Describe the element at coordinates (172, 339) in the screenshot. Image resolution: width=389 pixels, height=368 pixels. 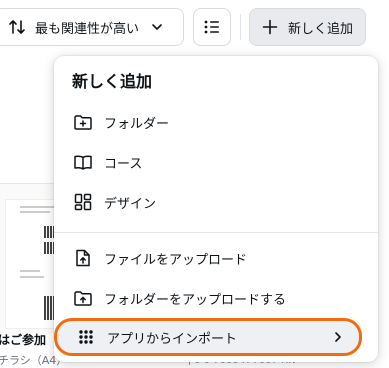
I see `menu-item-label: アプリからインポート` at that location.